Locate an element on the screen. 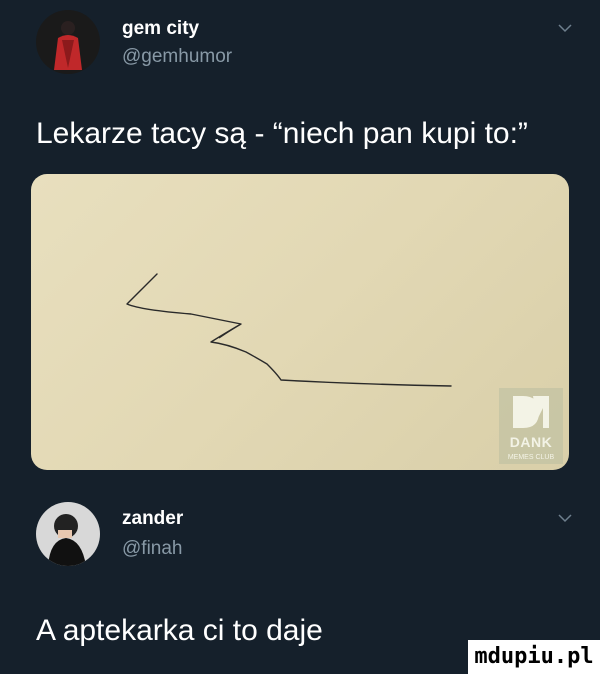  author-name: zander is located at coordinates (152, 519).